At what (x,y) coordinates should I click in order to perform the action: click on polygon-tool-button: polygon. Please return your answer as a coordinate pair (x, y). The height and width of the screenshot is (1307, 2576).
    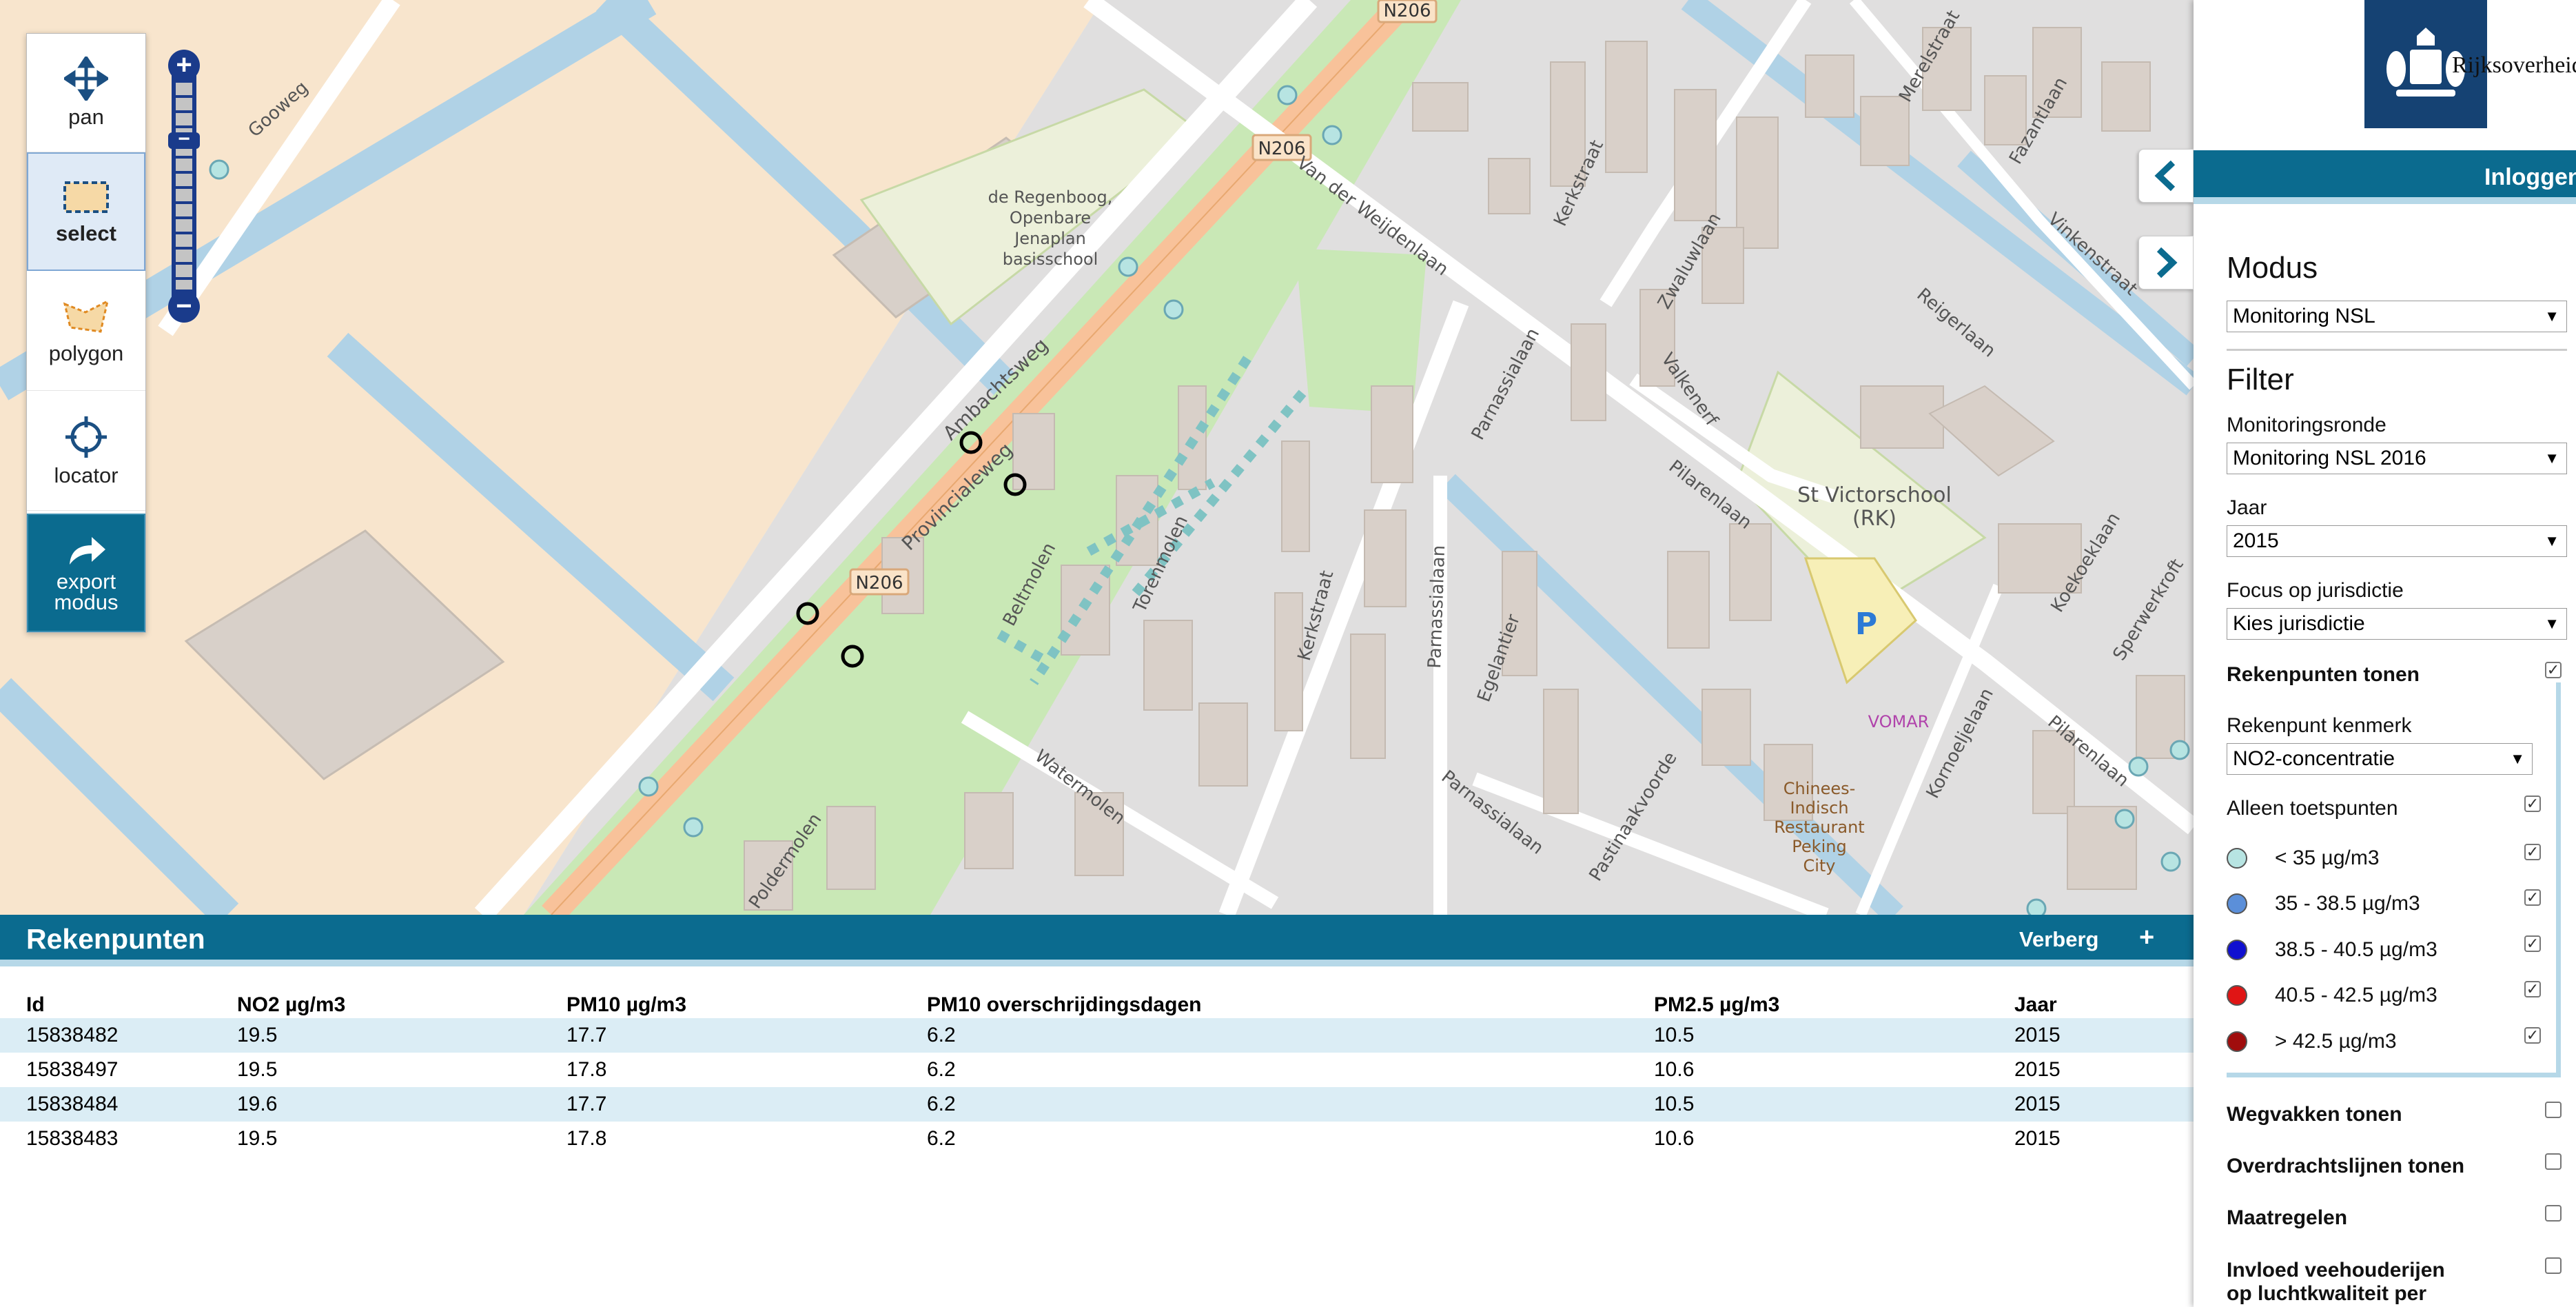
    Looking at the image, I should click on (86, 332).